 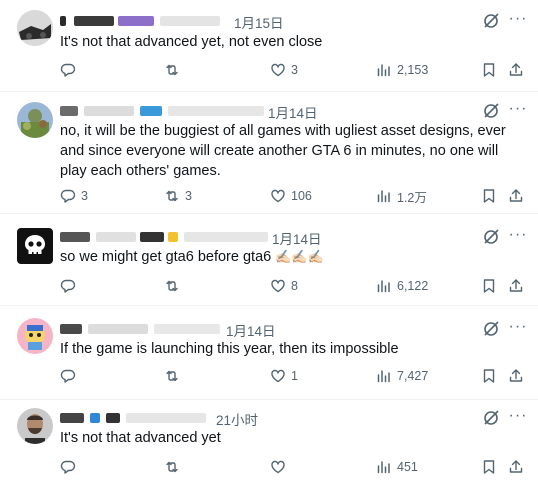 I want to click on like-button: 106, so click(x=291, y=196).